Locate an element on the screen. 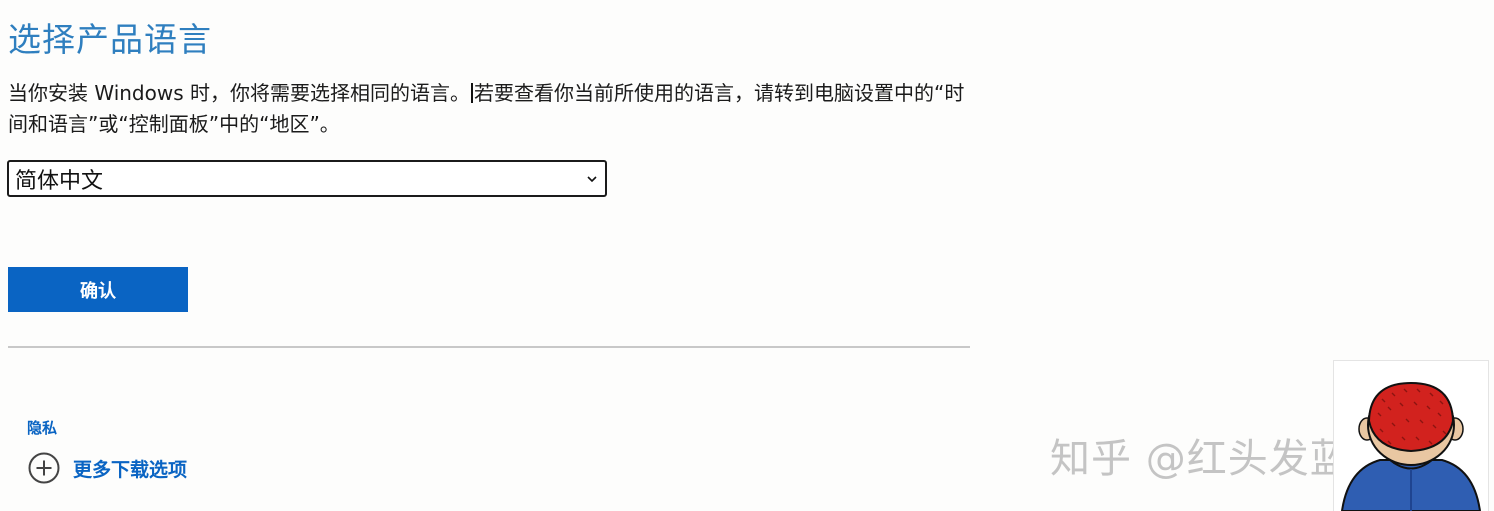  more-download-options-label: 更多下载选项 is located at coordinates (130, 469).